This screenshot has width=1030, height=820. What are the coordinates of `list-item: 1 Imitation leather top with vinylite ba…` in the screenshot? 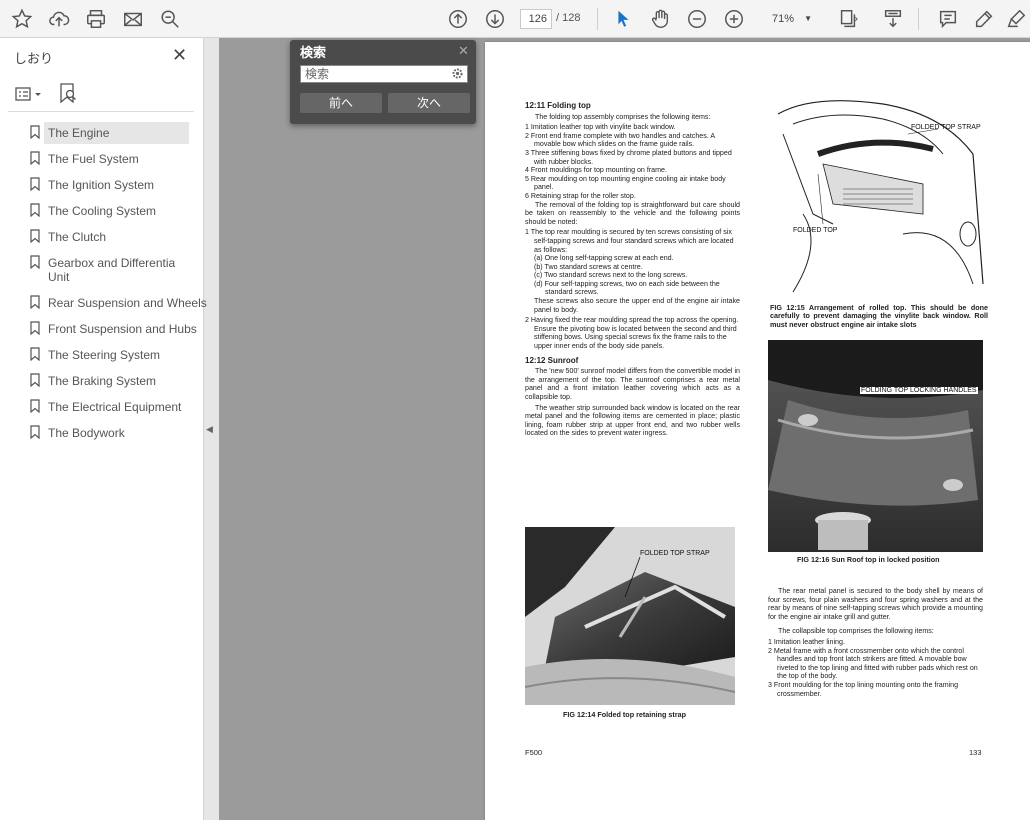 It's located at (600, 127).